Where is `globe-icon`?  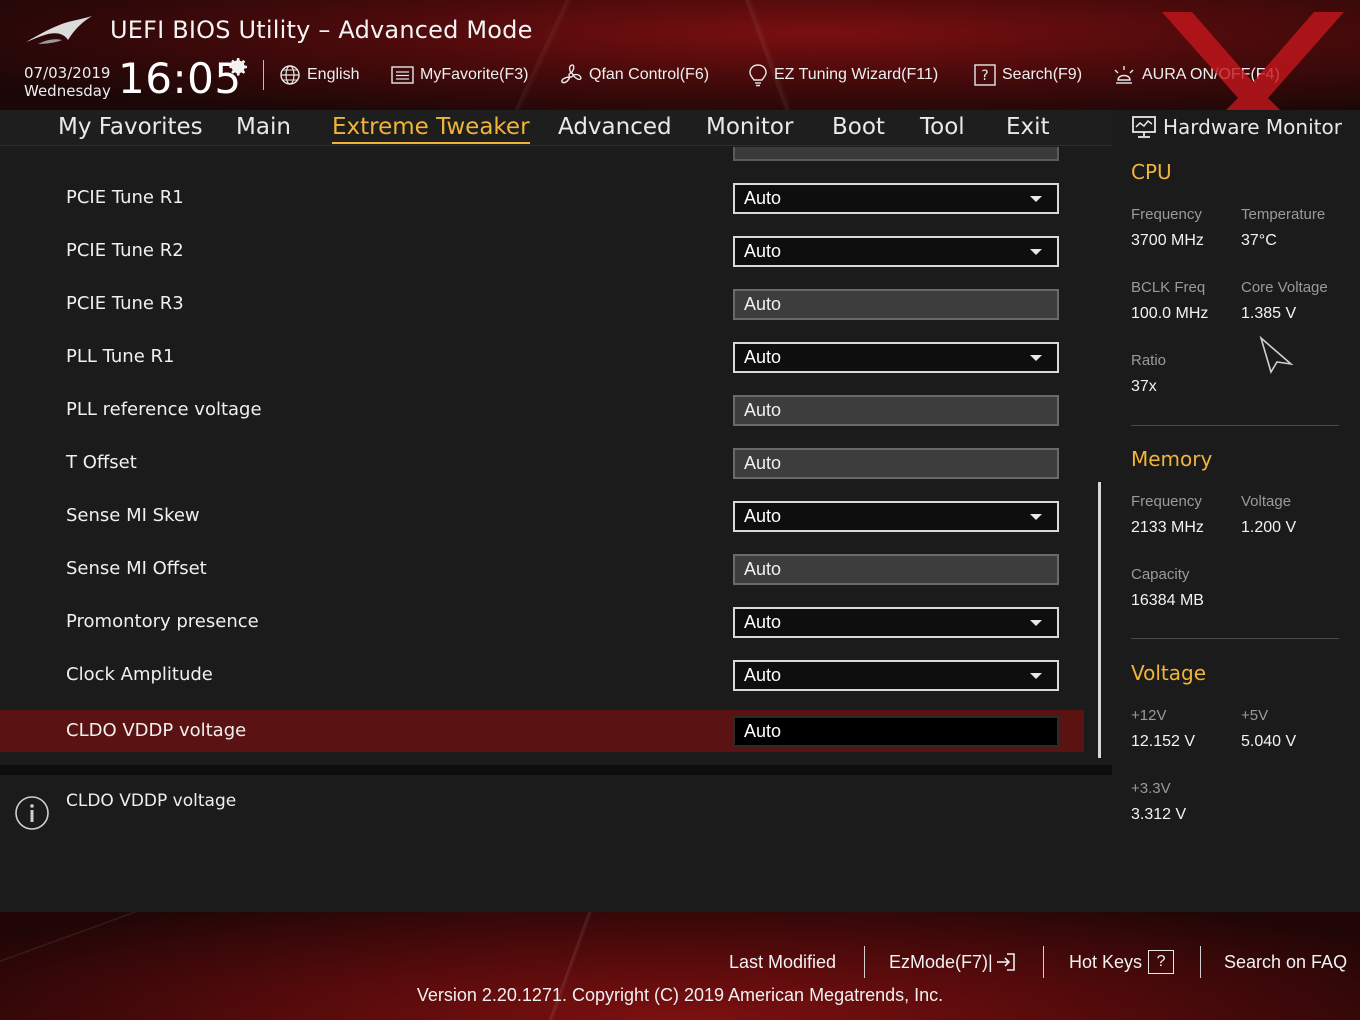
globe-icon is located at coordinates (290, 75).